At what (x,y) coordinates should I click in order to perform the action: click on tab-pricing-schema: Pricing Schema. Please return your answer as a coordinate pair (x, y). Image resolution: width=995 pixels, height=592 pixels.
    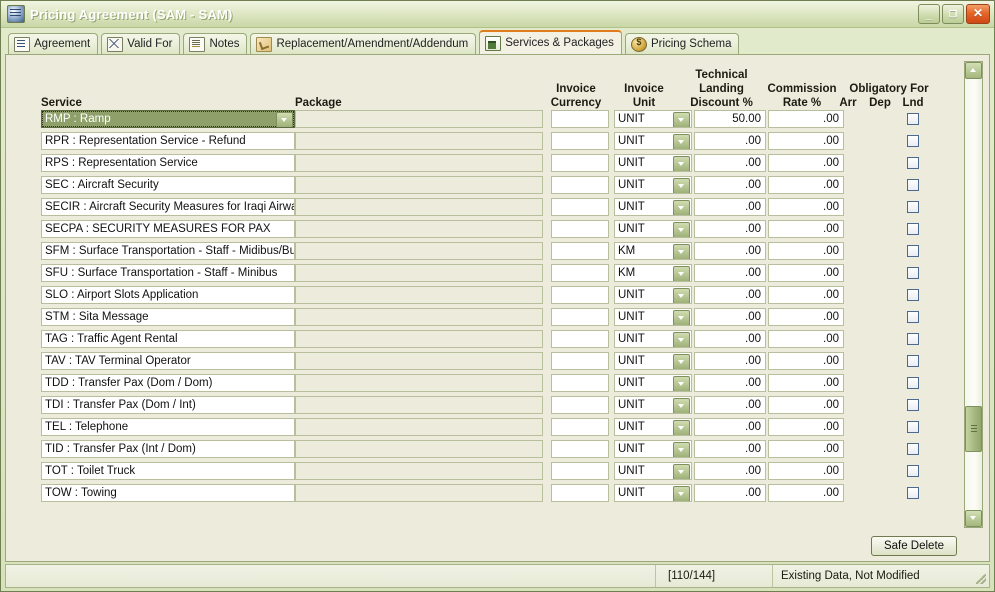
    Looking at the image, I should click on (682, 43).